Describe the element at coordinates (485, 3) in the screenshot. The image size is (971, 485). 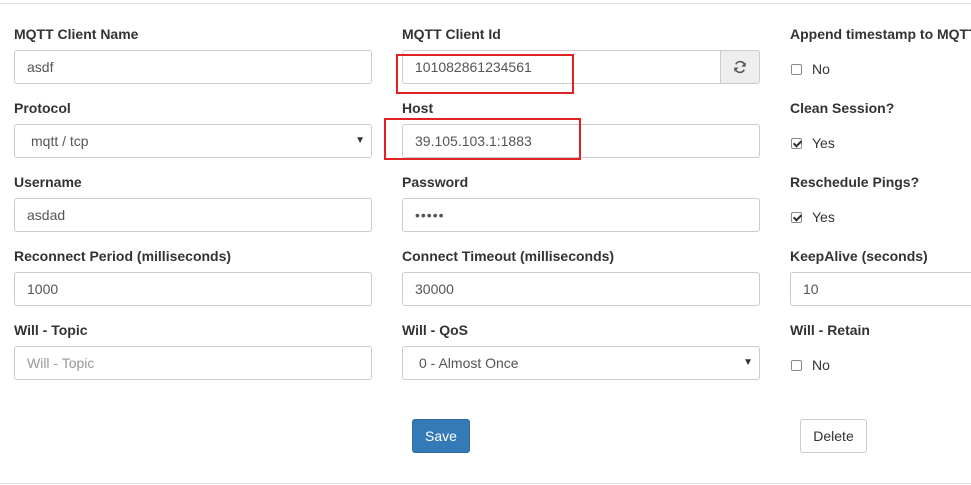
I see `top-divider` at that location.